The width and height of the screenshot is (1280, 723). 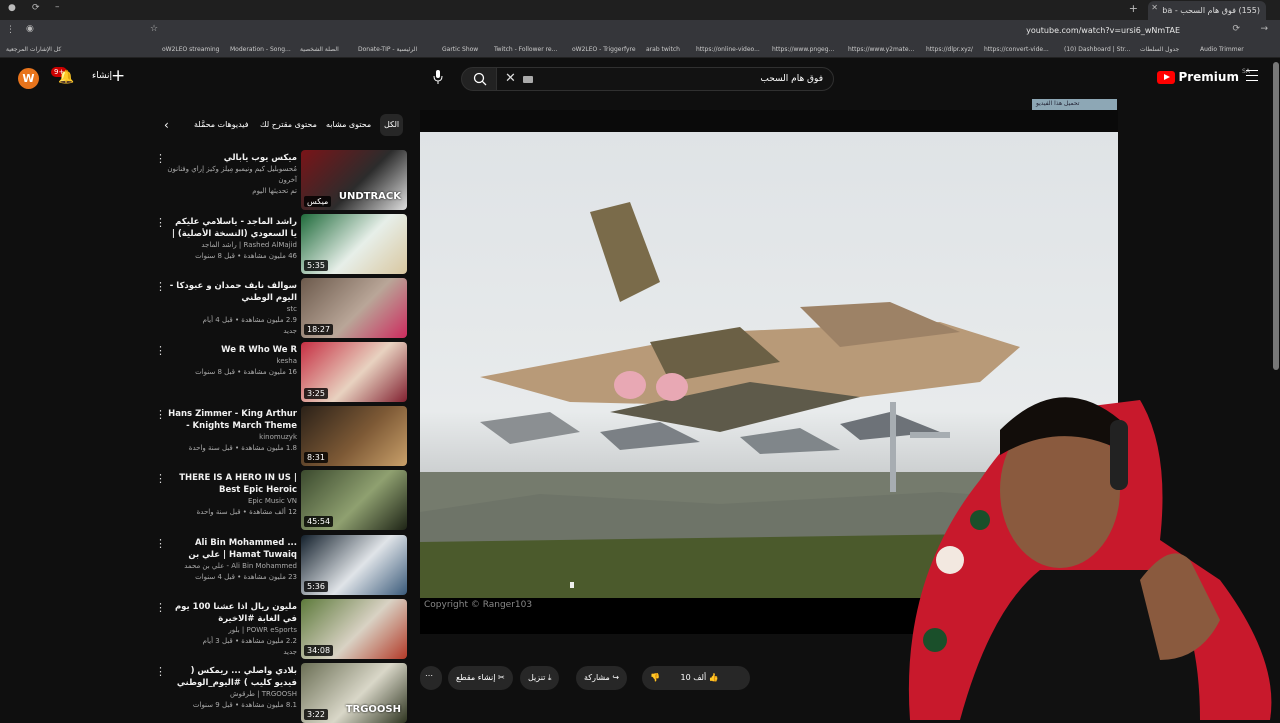 What do you see at coordinates (431, 678) in the screenshot?
I see `more-actions-button: ⋯` at bounding box center [431, 678].